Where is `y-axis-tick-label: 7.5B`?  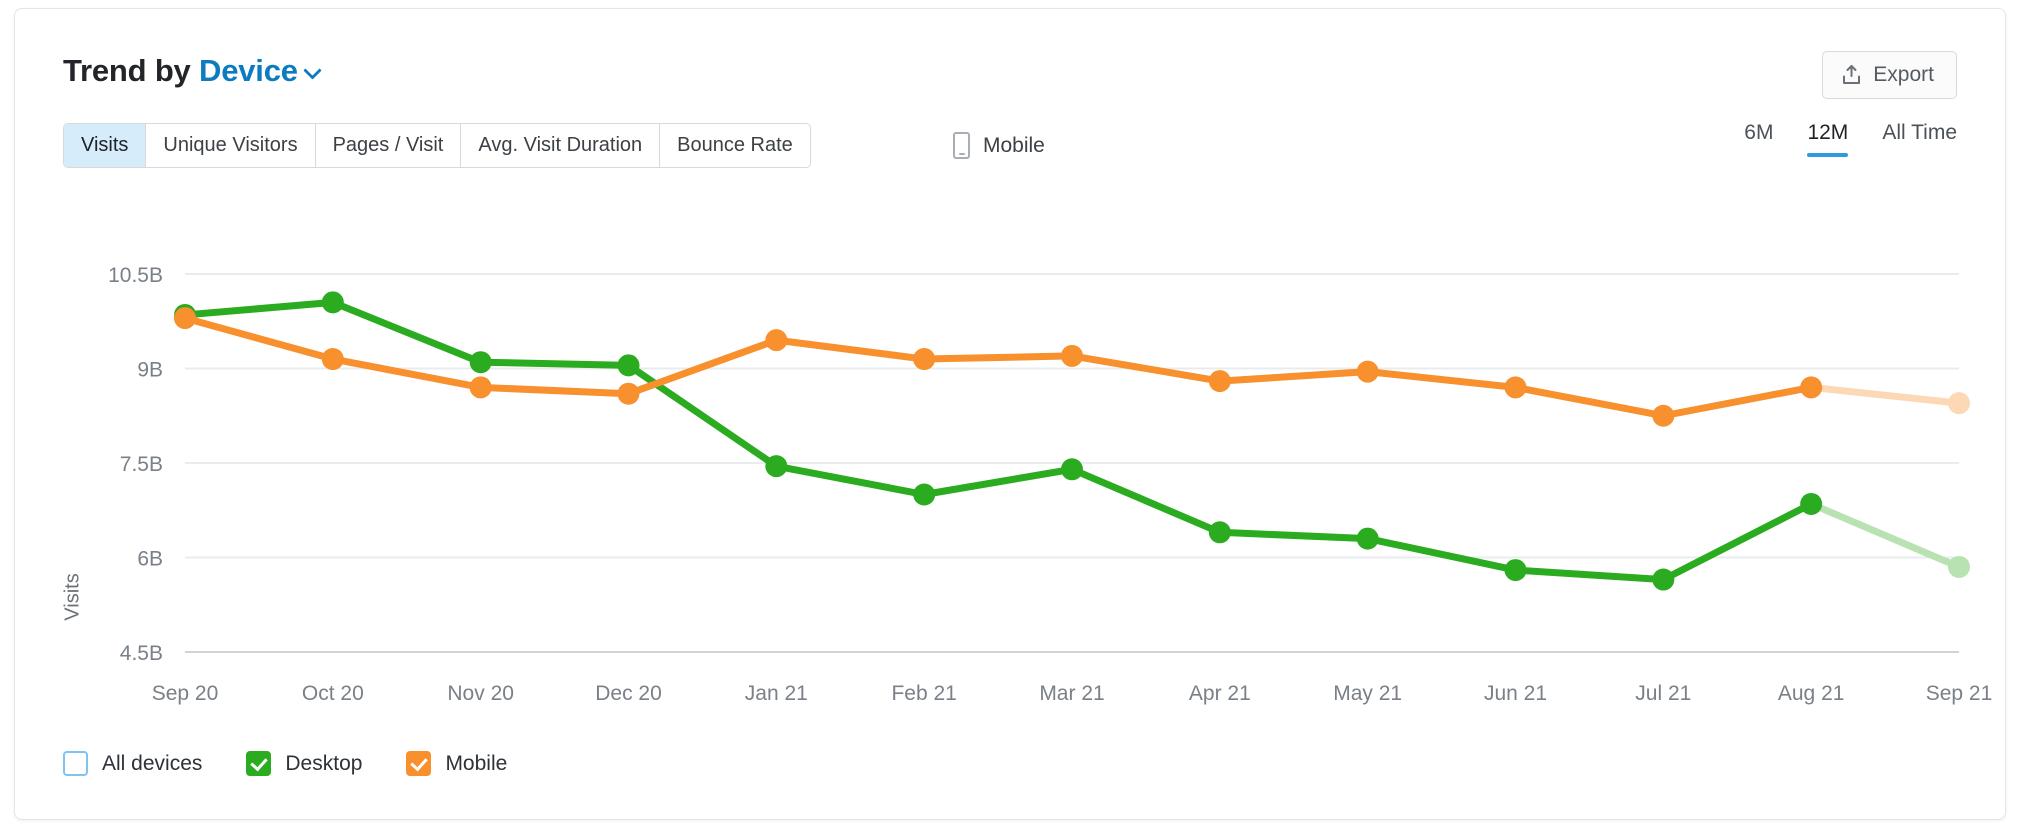 y-axis-tick-label: 7.5B is located at coordinates (141, 464).